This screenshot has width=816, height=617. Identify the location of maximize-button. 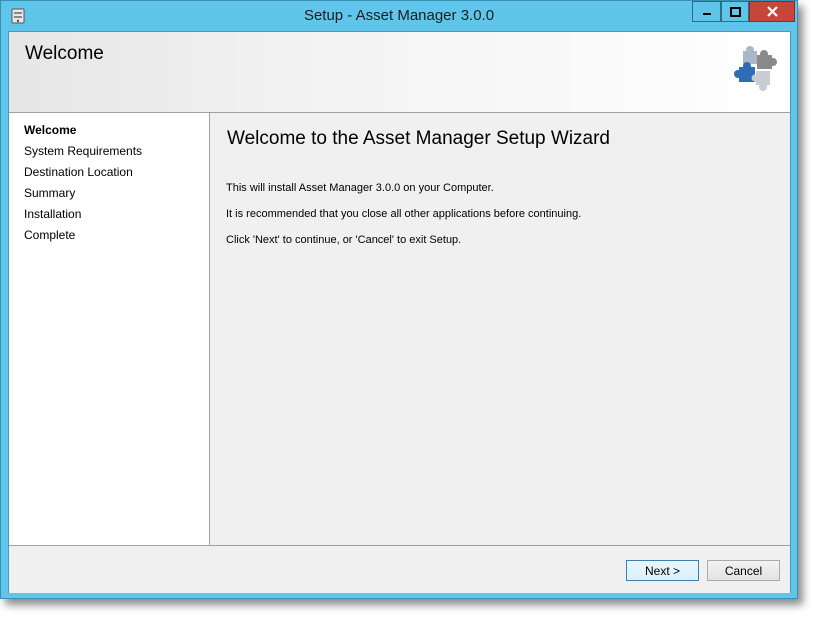
(735, 11).